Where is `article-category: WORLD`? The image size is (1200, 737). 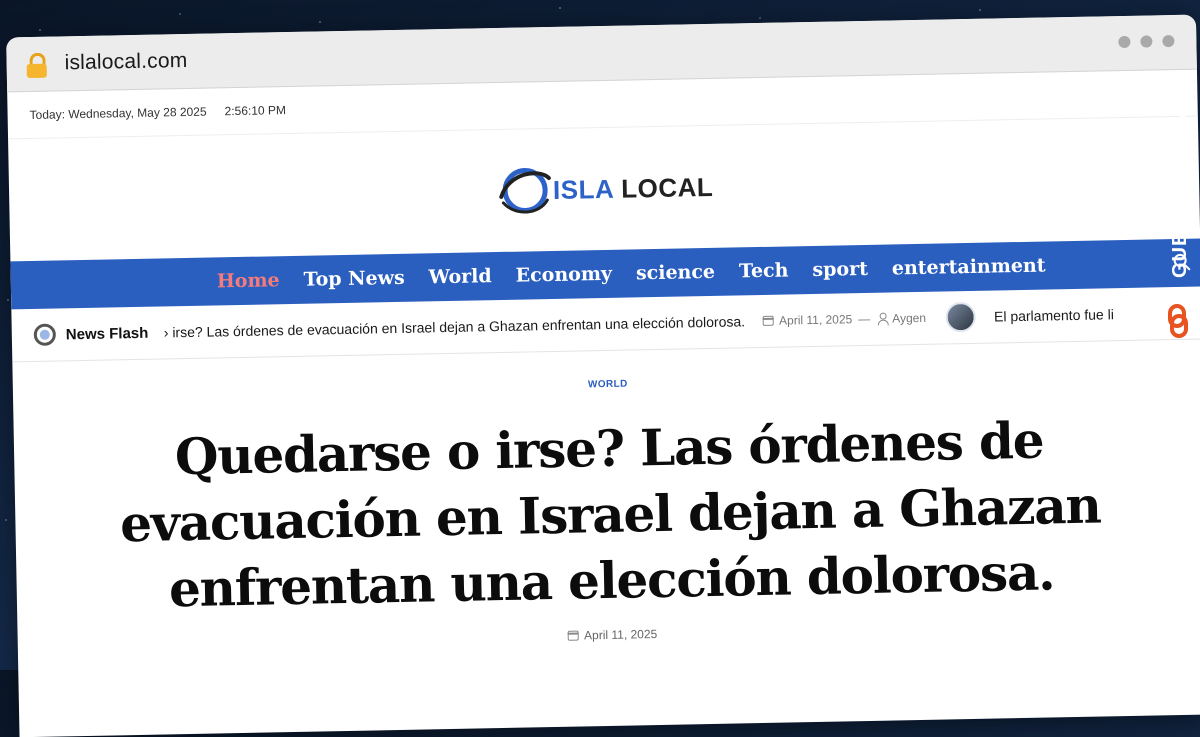 article-category: WORLD is located at coordinates (606, 385).